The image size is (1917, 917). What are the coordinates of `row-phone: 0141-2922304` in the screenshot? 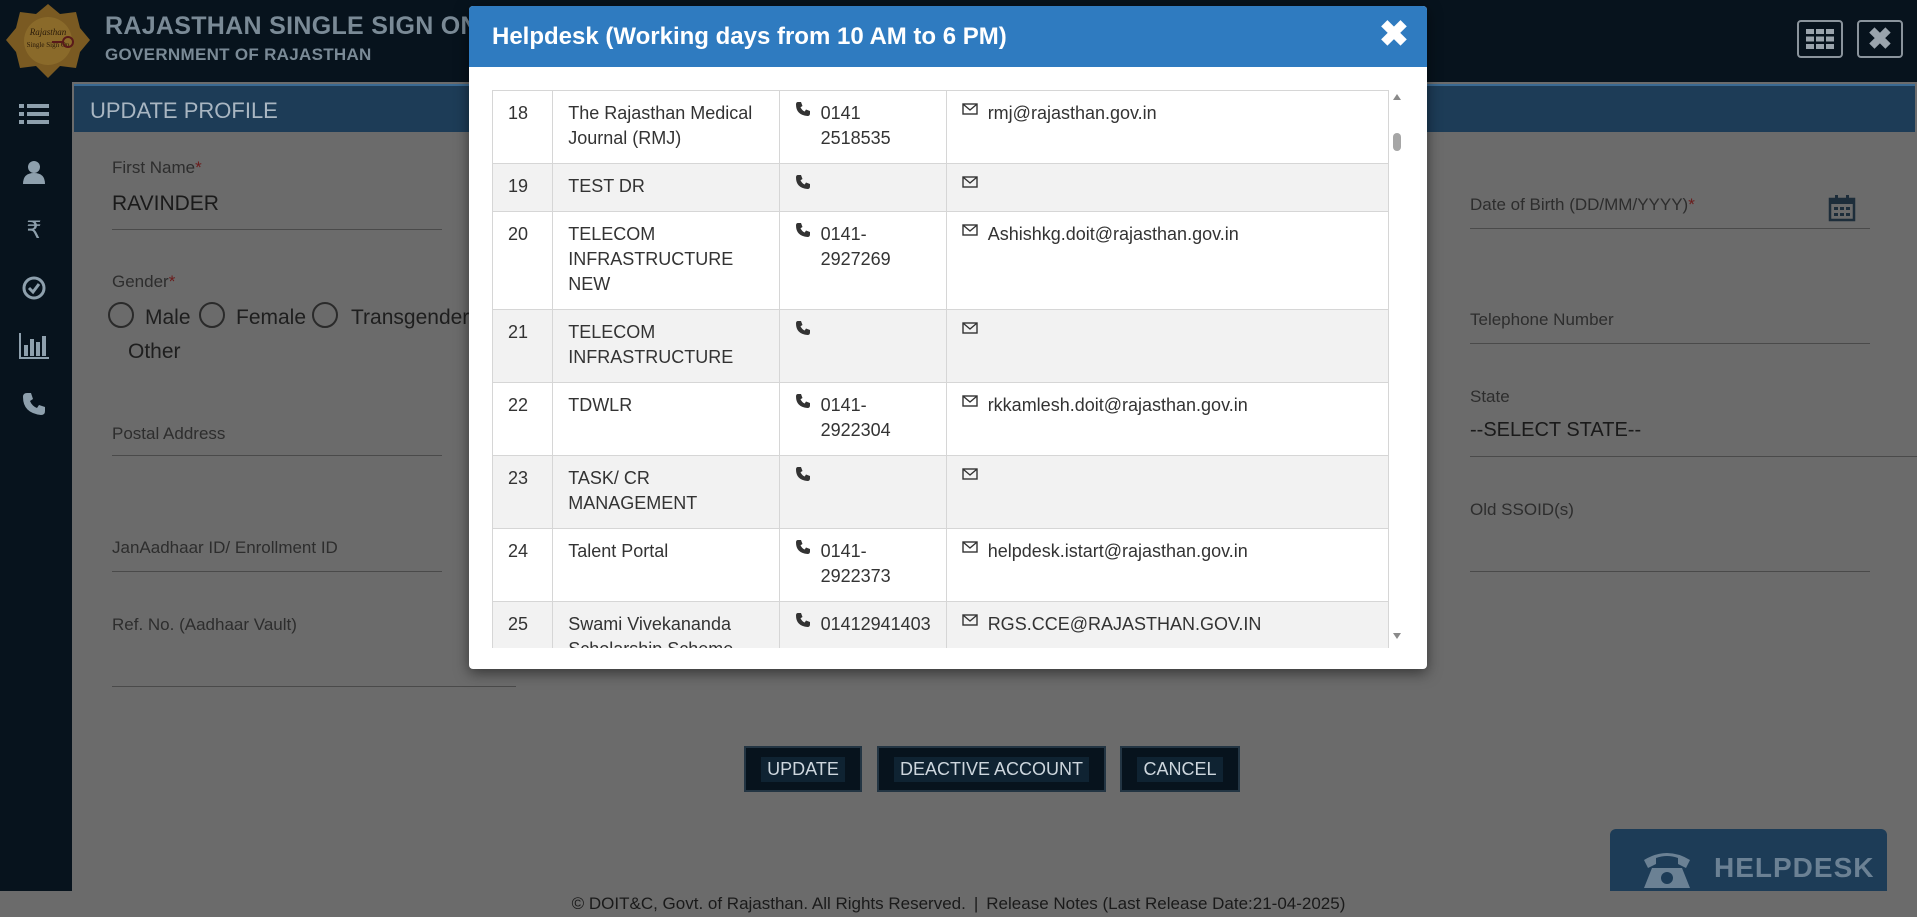 It's located at (862, 419).